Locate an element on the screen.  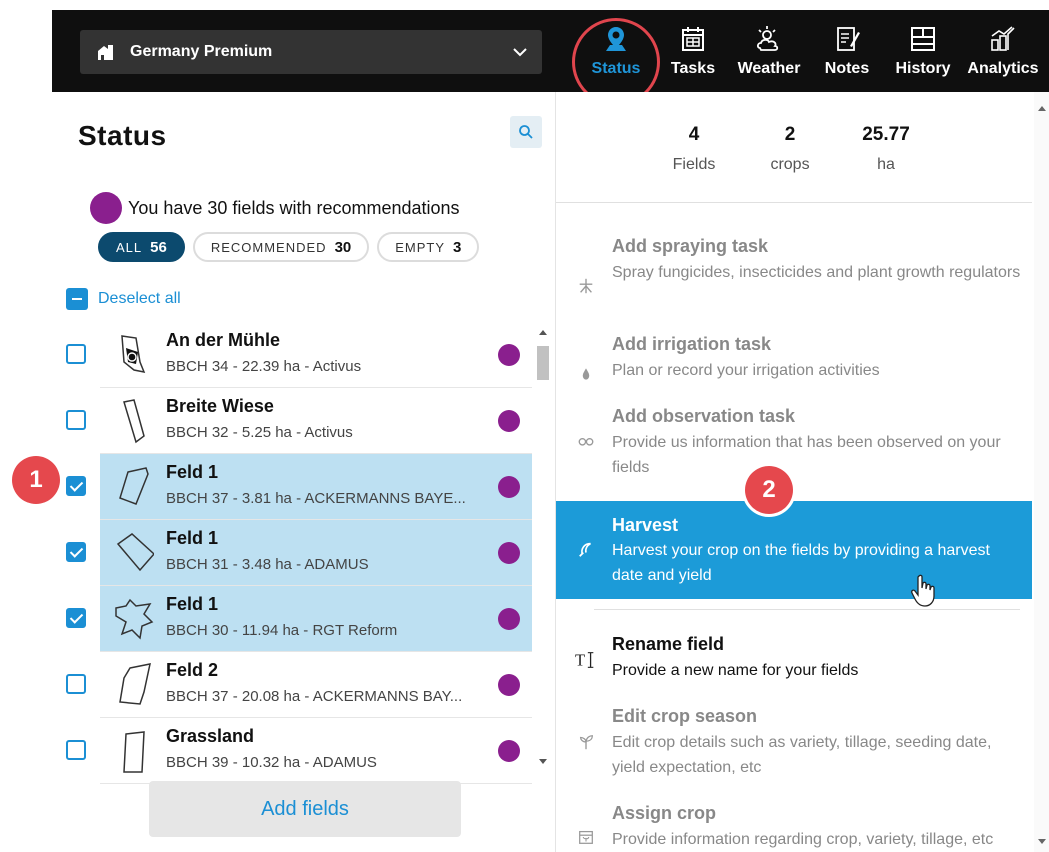
action-description: Provide a new name for your fields is located at coordinates (735, 670).